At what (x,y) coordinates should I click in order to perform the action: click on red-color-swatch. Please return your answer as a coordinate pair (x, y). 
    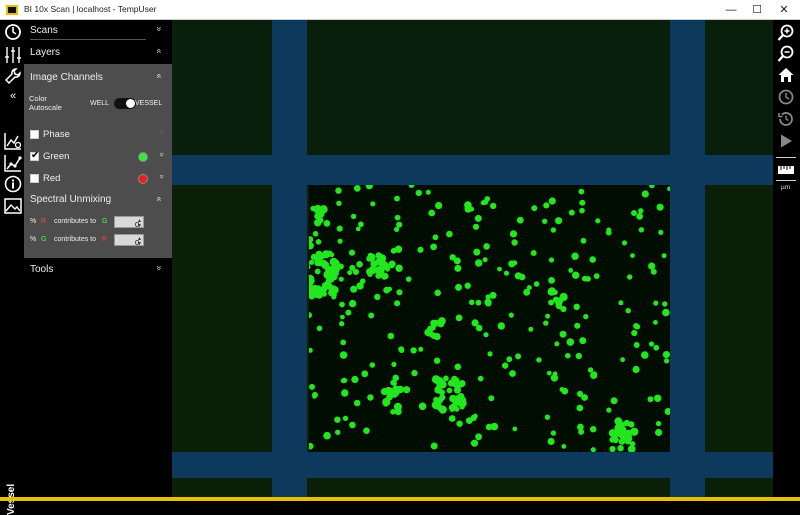
    Looking at the image, I should click on (143, 179).